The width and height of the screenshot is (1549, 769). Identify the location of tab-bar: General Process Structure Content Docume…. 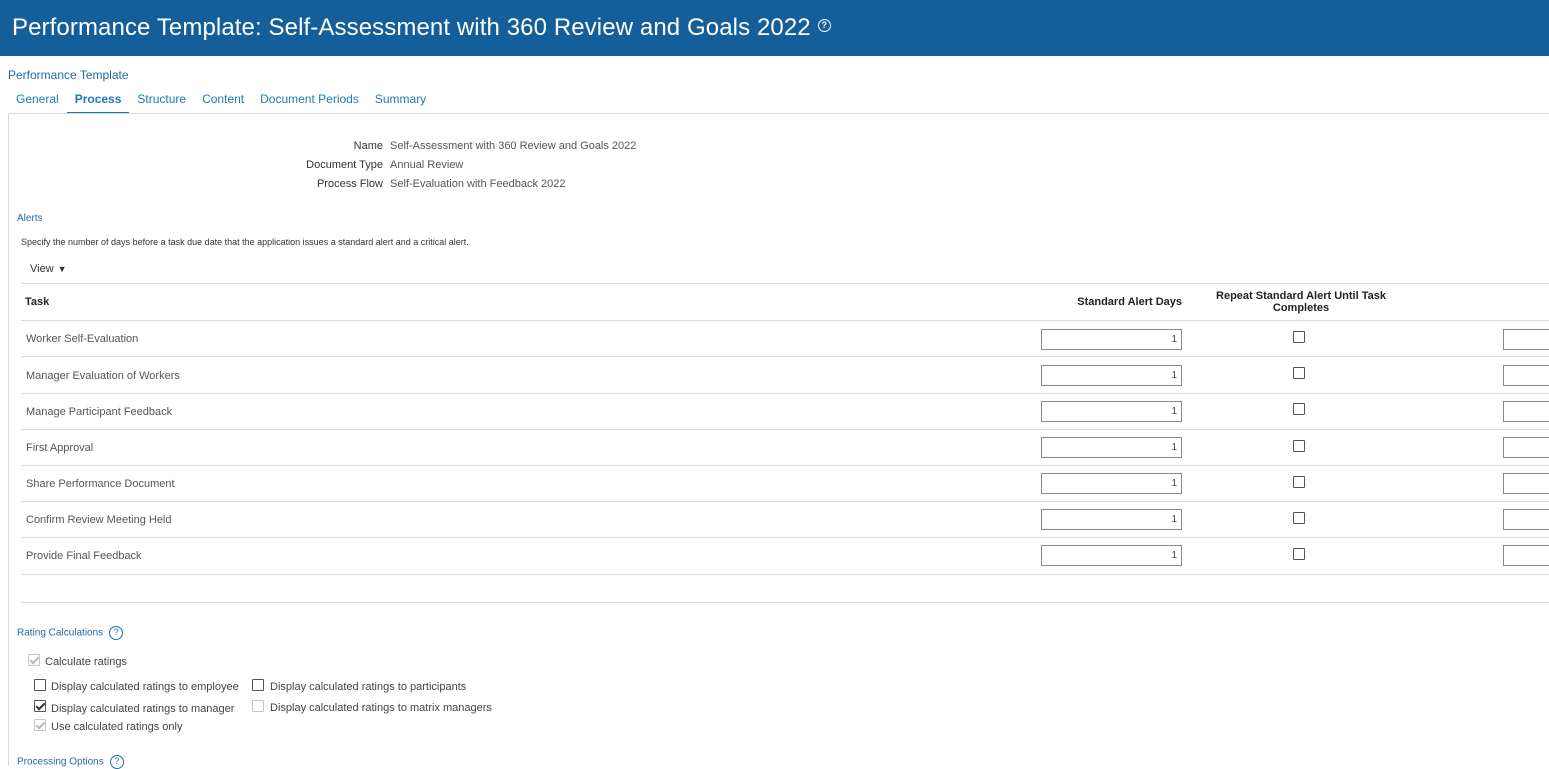
(221, 100).